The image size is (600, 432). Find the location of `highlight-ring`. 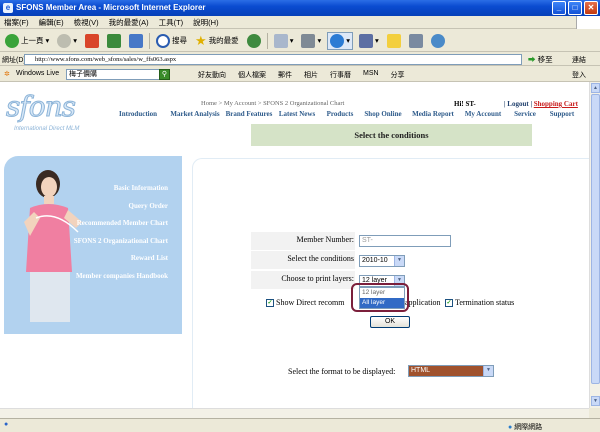

highlight-ring is located at coordinates (380, 297).